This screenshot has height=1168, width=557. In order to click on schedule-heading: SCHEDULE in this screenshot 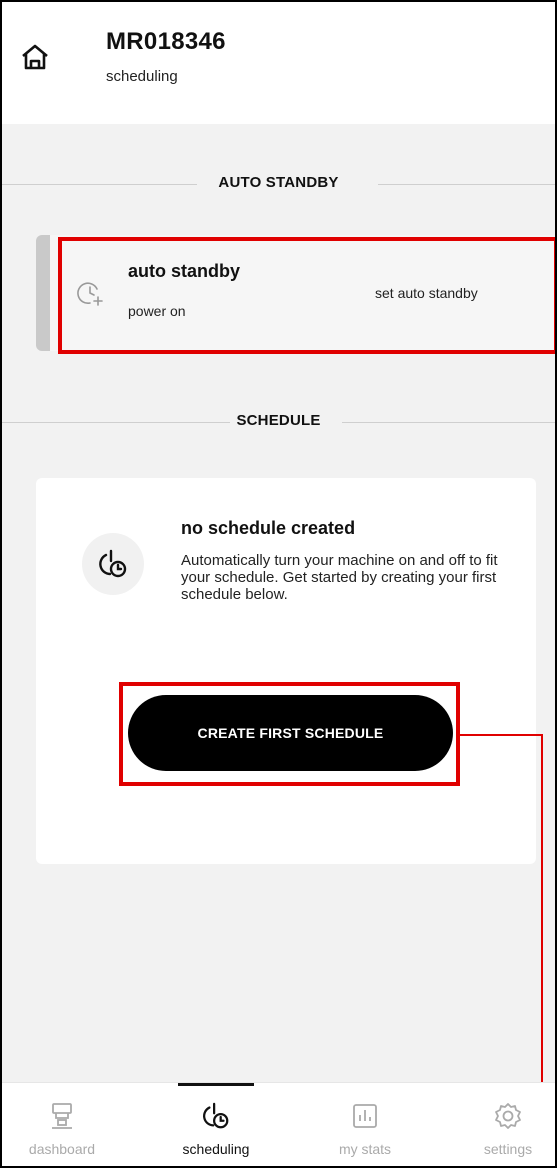, I will do `click(278, 420)`.